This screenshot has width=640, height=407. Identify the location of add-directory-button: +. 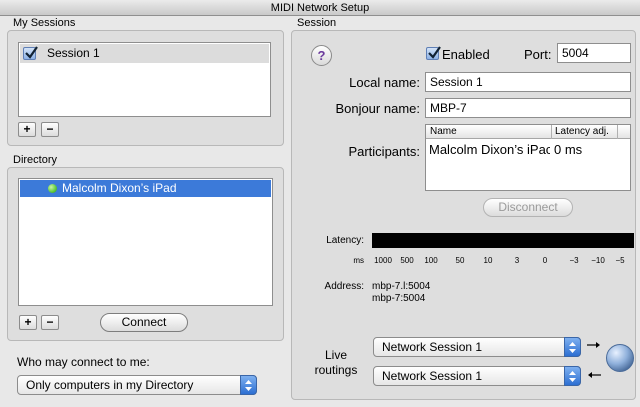
(28, 322).